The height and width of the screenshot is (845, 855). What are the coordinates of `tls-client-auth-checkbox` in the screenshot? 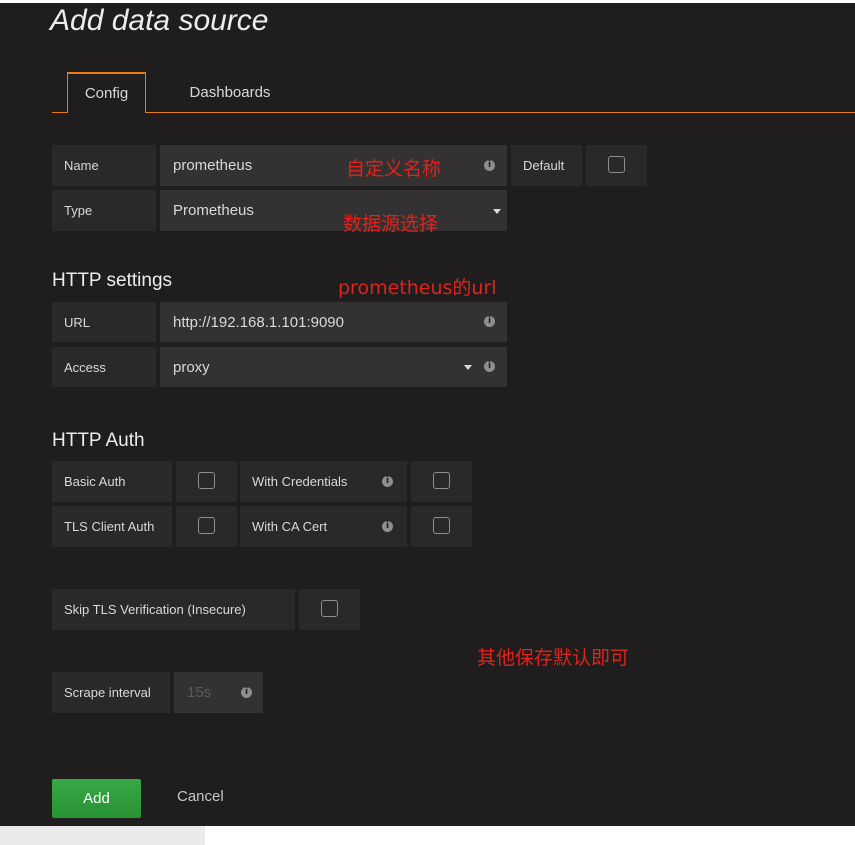 It's located at (206, 525).